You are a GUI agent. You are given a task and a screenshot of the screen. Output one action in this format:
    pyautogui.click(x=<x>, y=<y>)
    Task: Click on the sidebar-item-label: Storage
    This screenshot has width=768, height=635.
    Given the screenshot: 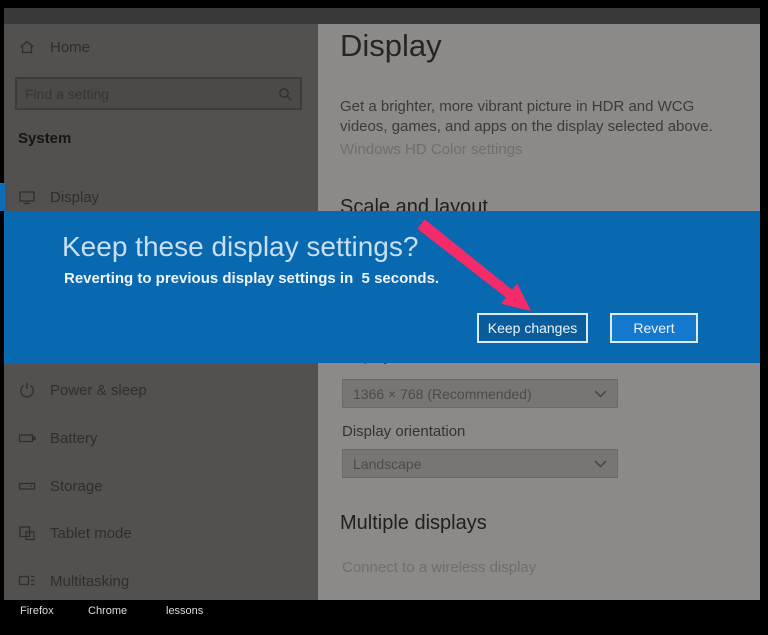 What is the action you would take?
    pyautogui.click(x=76, y=486)
    